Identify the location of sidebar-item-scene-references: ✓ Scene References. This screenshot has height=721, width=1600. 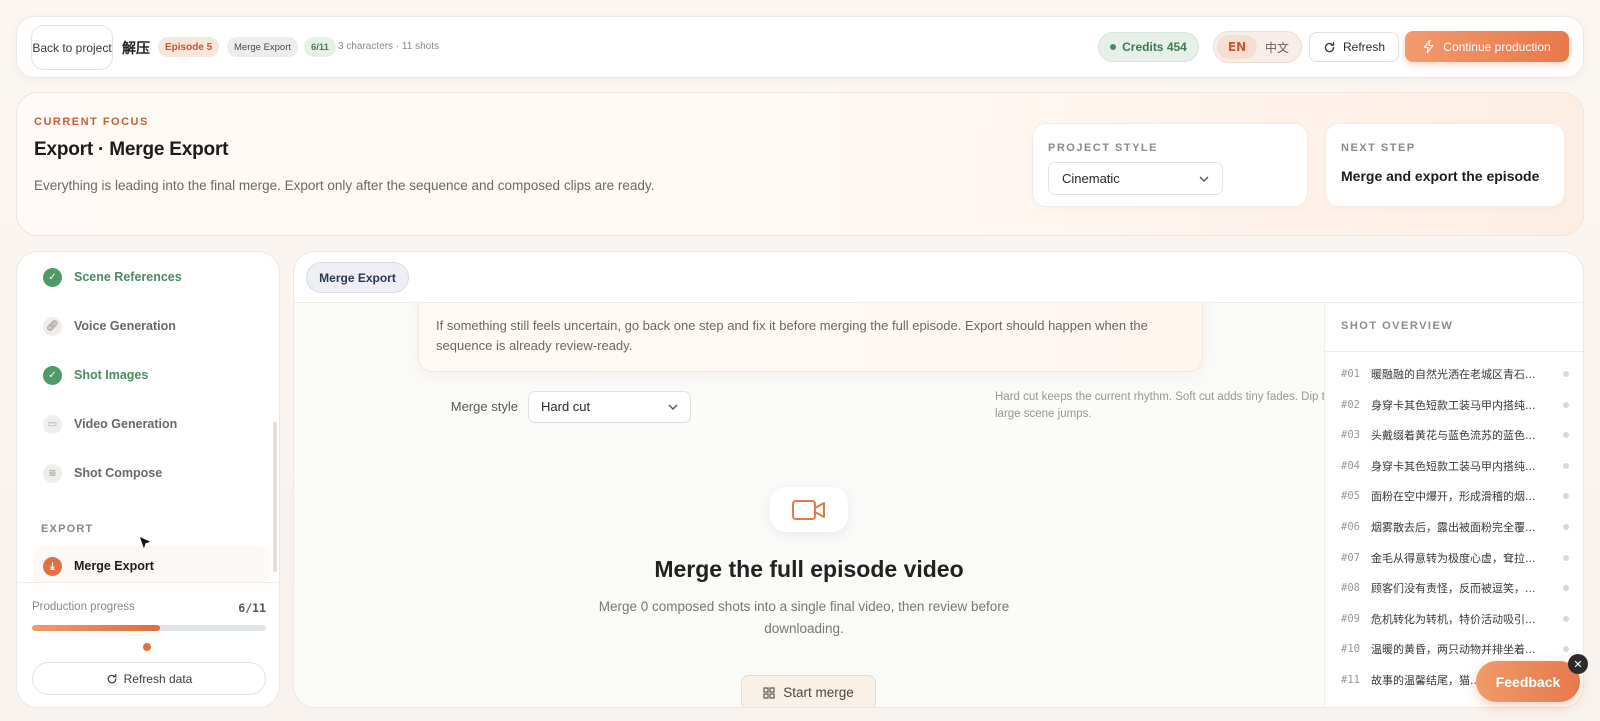
(112, 277).